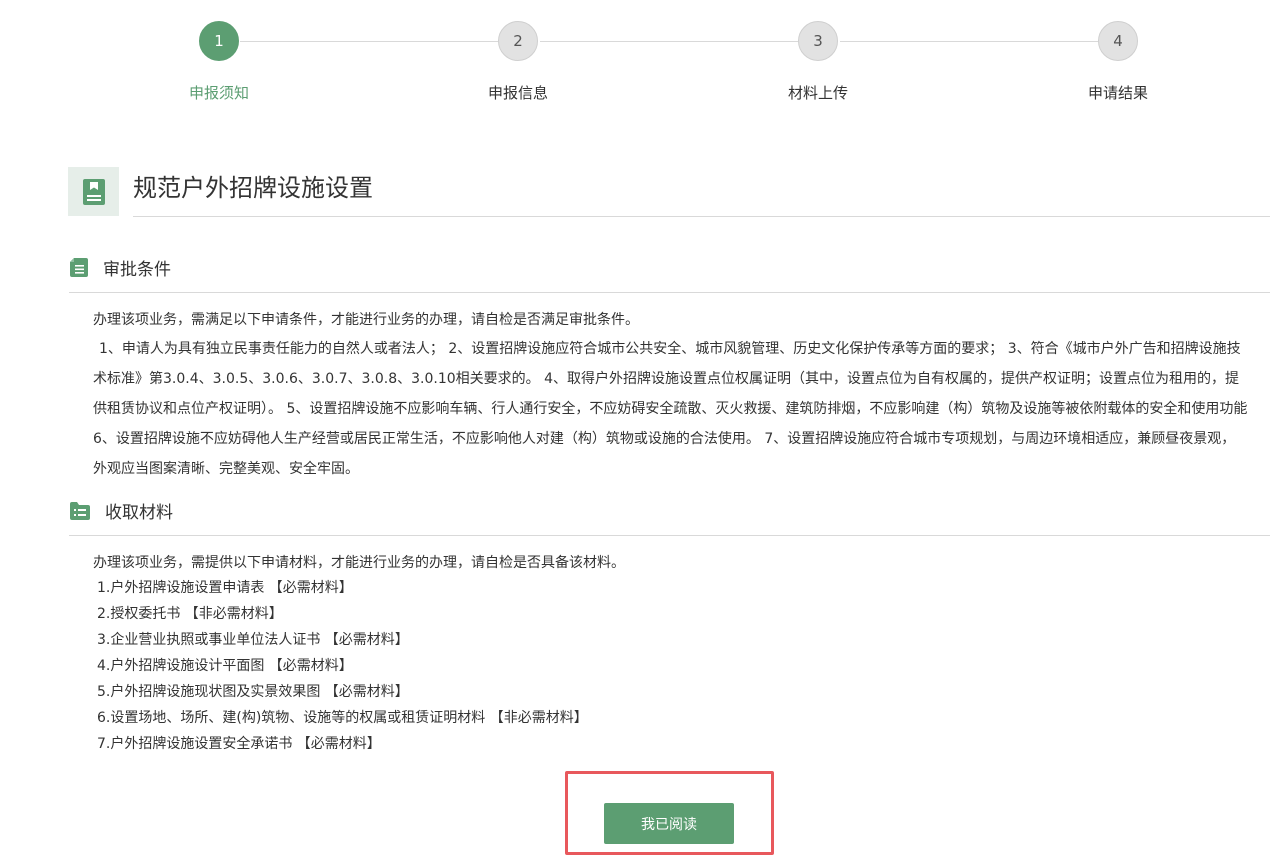 The image size is (1275, 867). I want to click on folder-list-icon, so click(80, 510).